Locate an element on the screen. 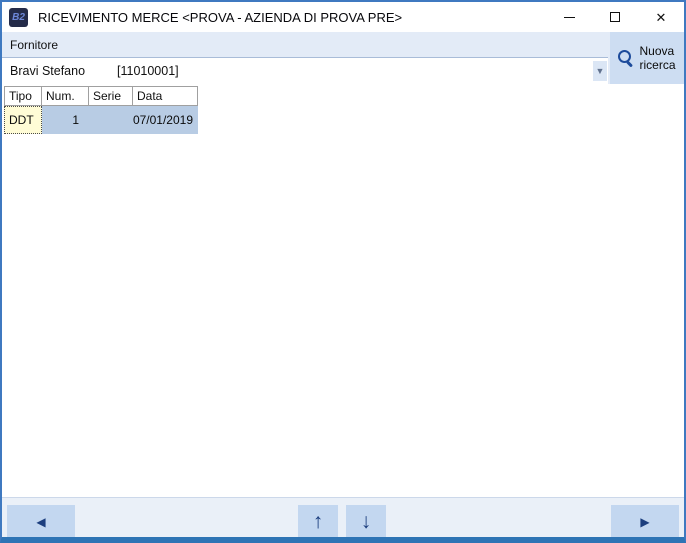  new-search-button-label: Nuova ricerca is located at coordinates (657, 58).